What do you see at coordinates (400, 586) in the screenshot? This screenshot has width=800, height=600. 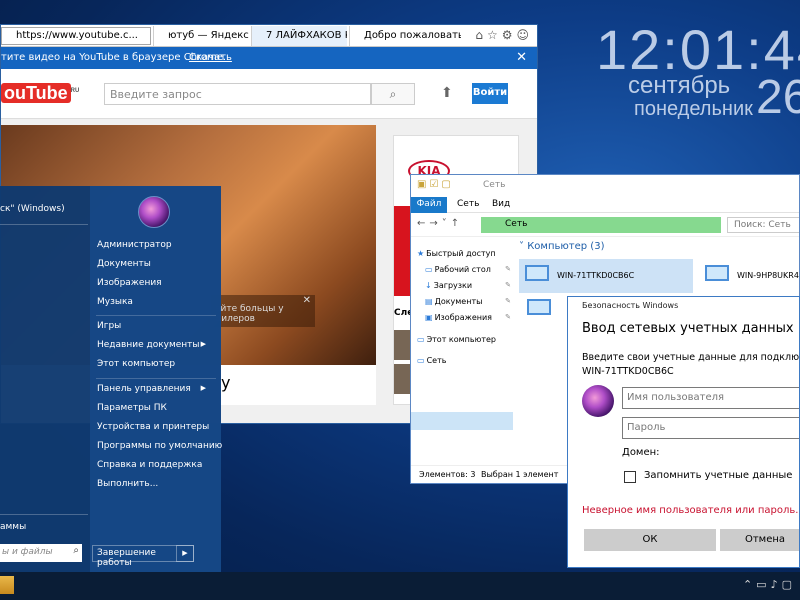 I see `taskbar: ⌃▭♪▢` at bounding box center [400, 586].